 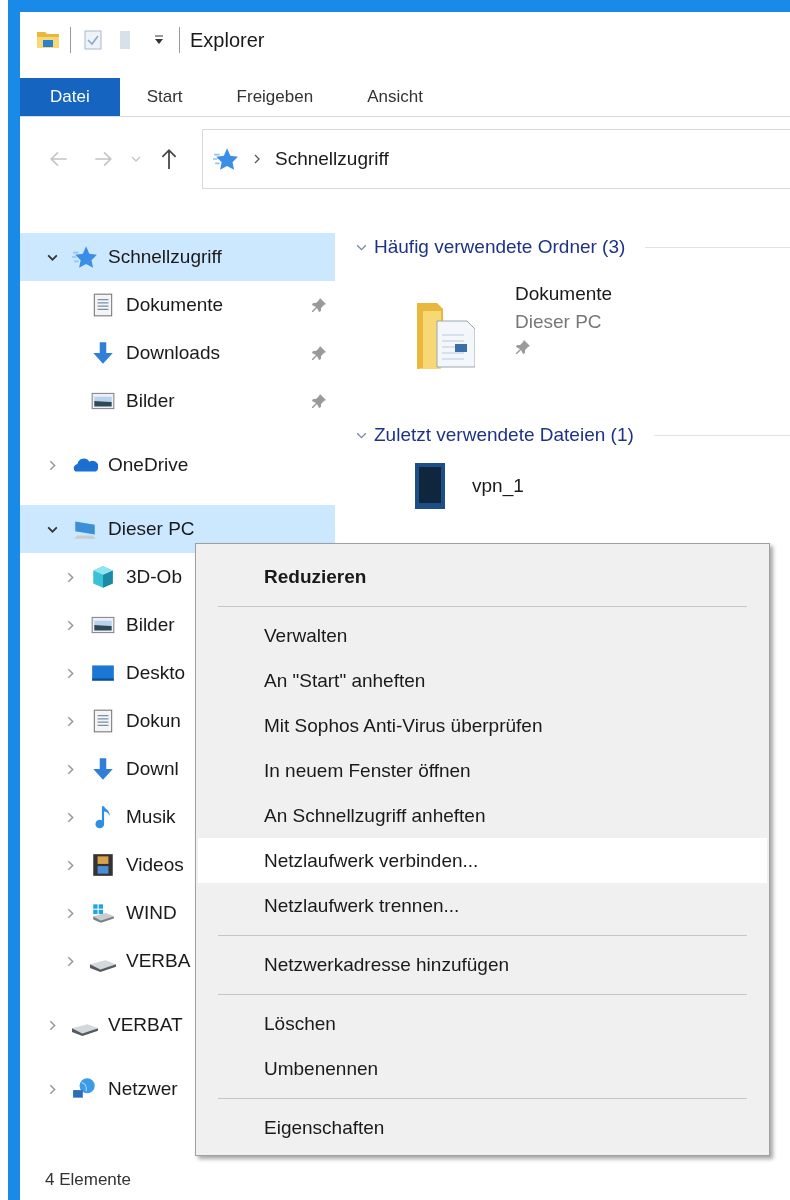 I want to click on cube-icon, so click(x=103, y=577).